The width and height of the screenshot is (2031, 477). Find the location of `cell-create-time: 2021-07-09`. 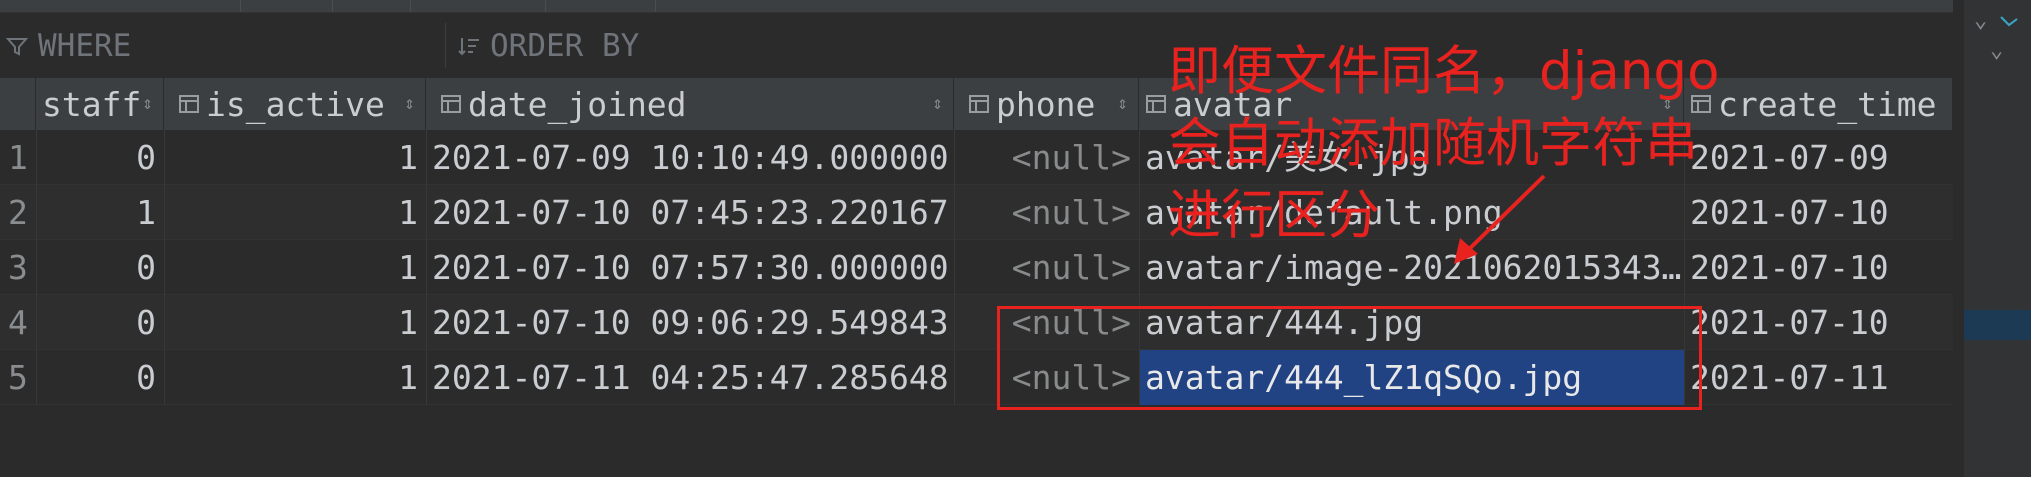

cell-create-time: 2021-07-09 is located at coordinates (1818, 157).